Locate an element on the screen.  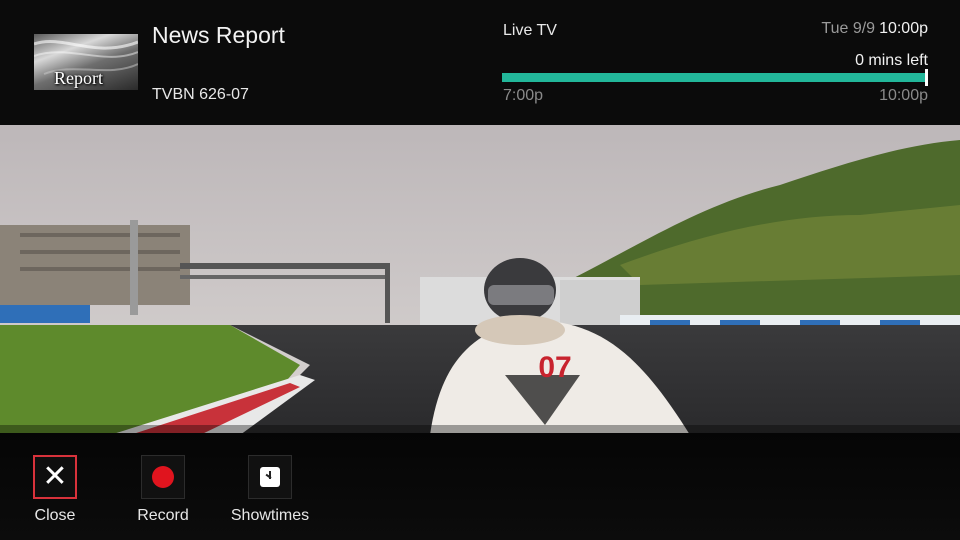
thumbnail-caption: Report is located at coordinates (78, 78).